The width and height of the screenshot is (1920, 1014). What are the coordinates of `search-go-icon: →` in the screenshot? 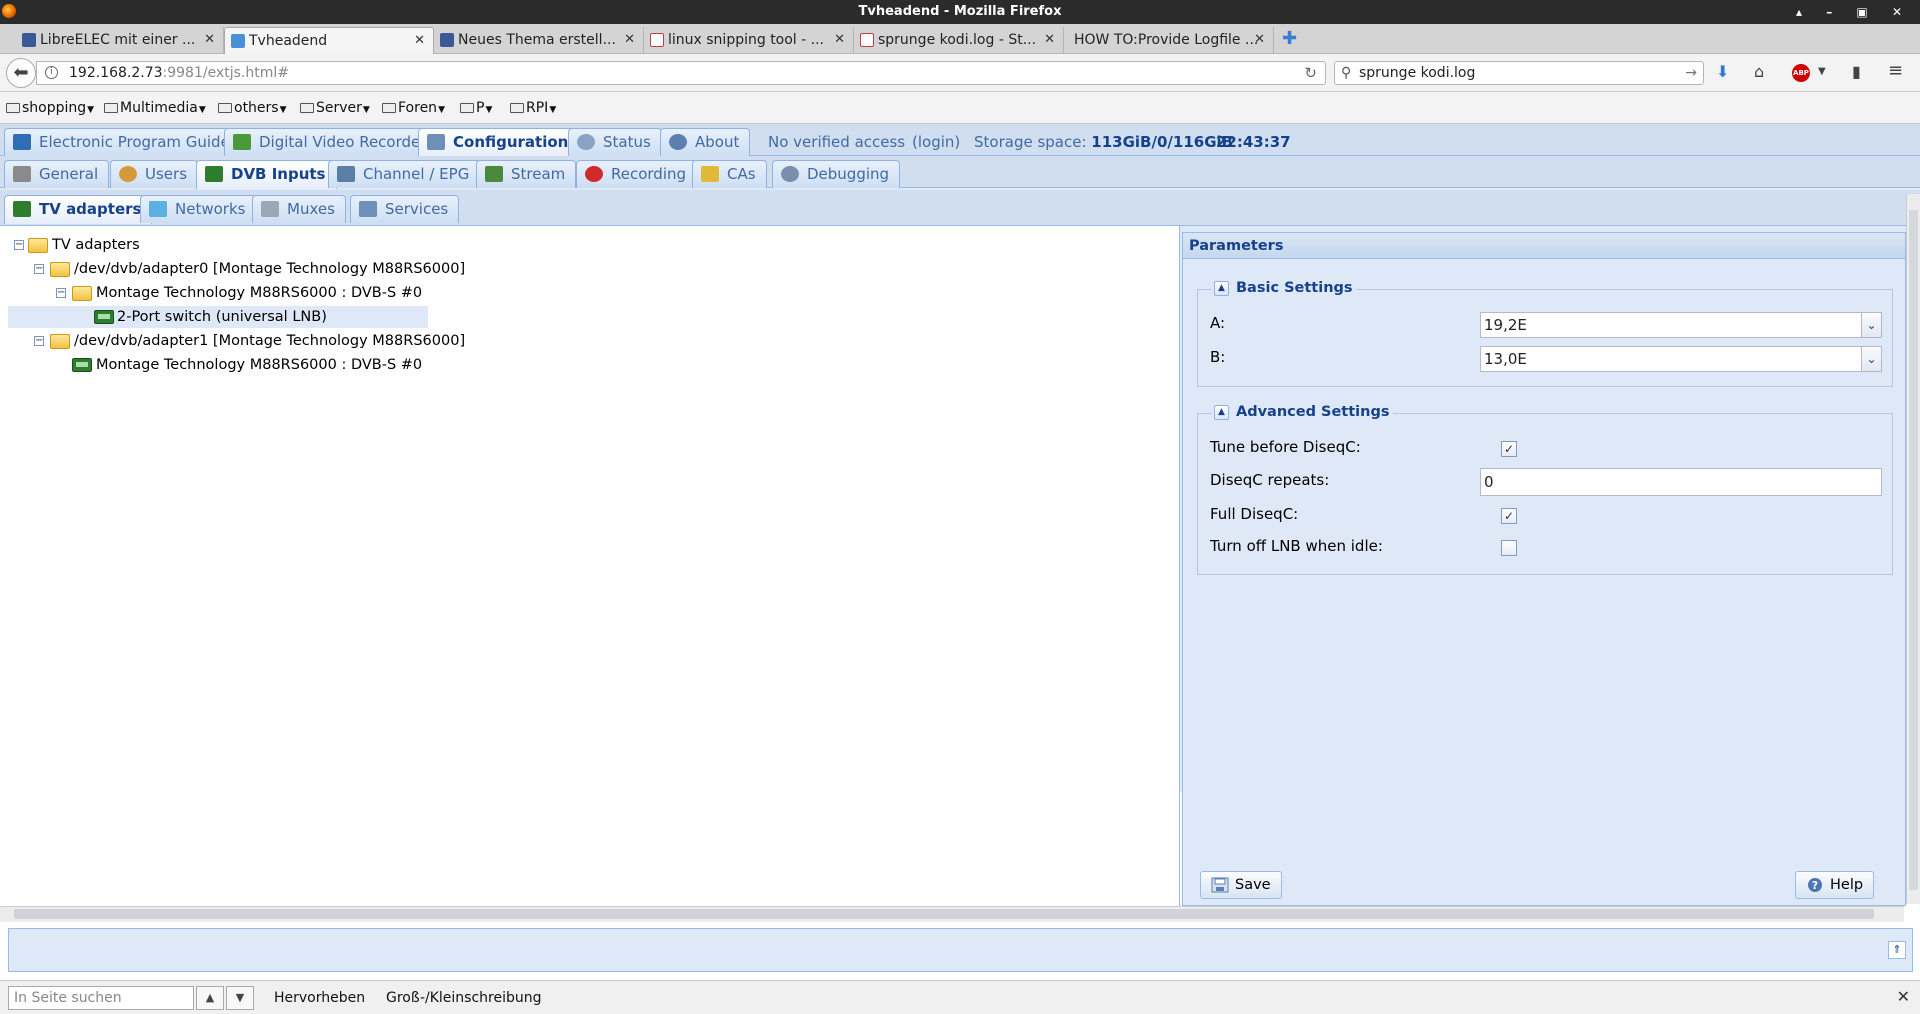 It's located at (1691, 73).